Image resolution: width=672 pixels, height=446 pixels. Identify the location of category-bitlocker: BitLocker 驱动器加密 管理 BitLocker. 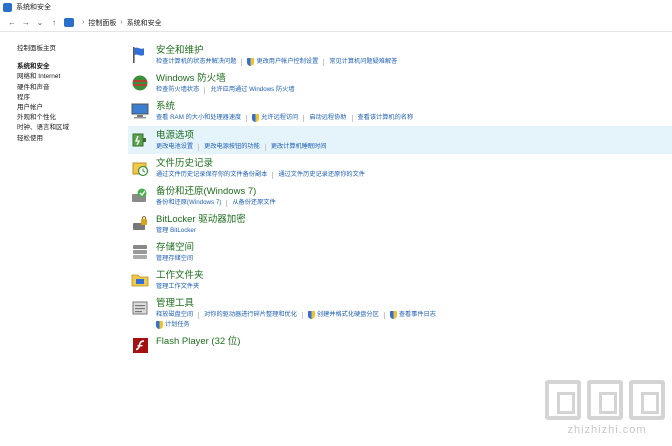
(398, 227).